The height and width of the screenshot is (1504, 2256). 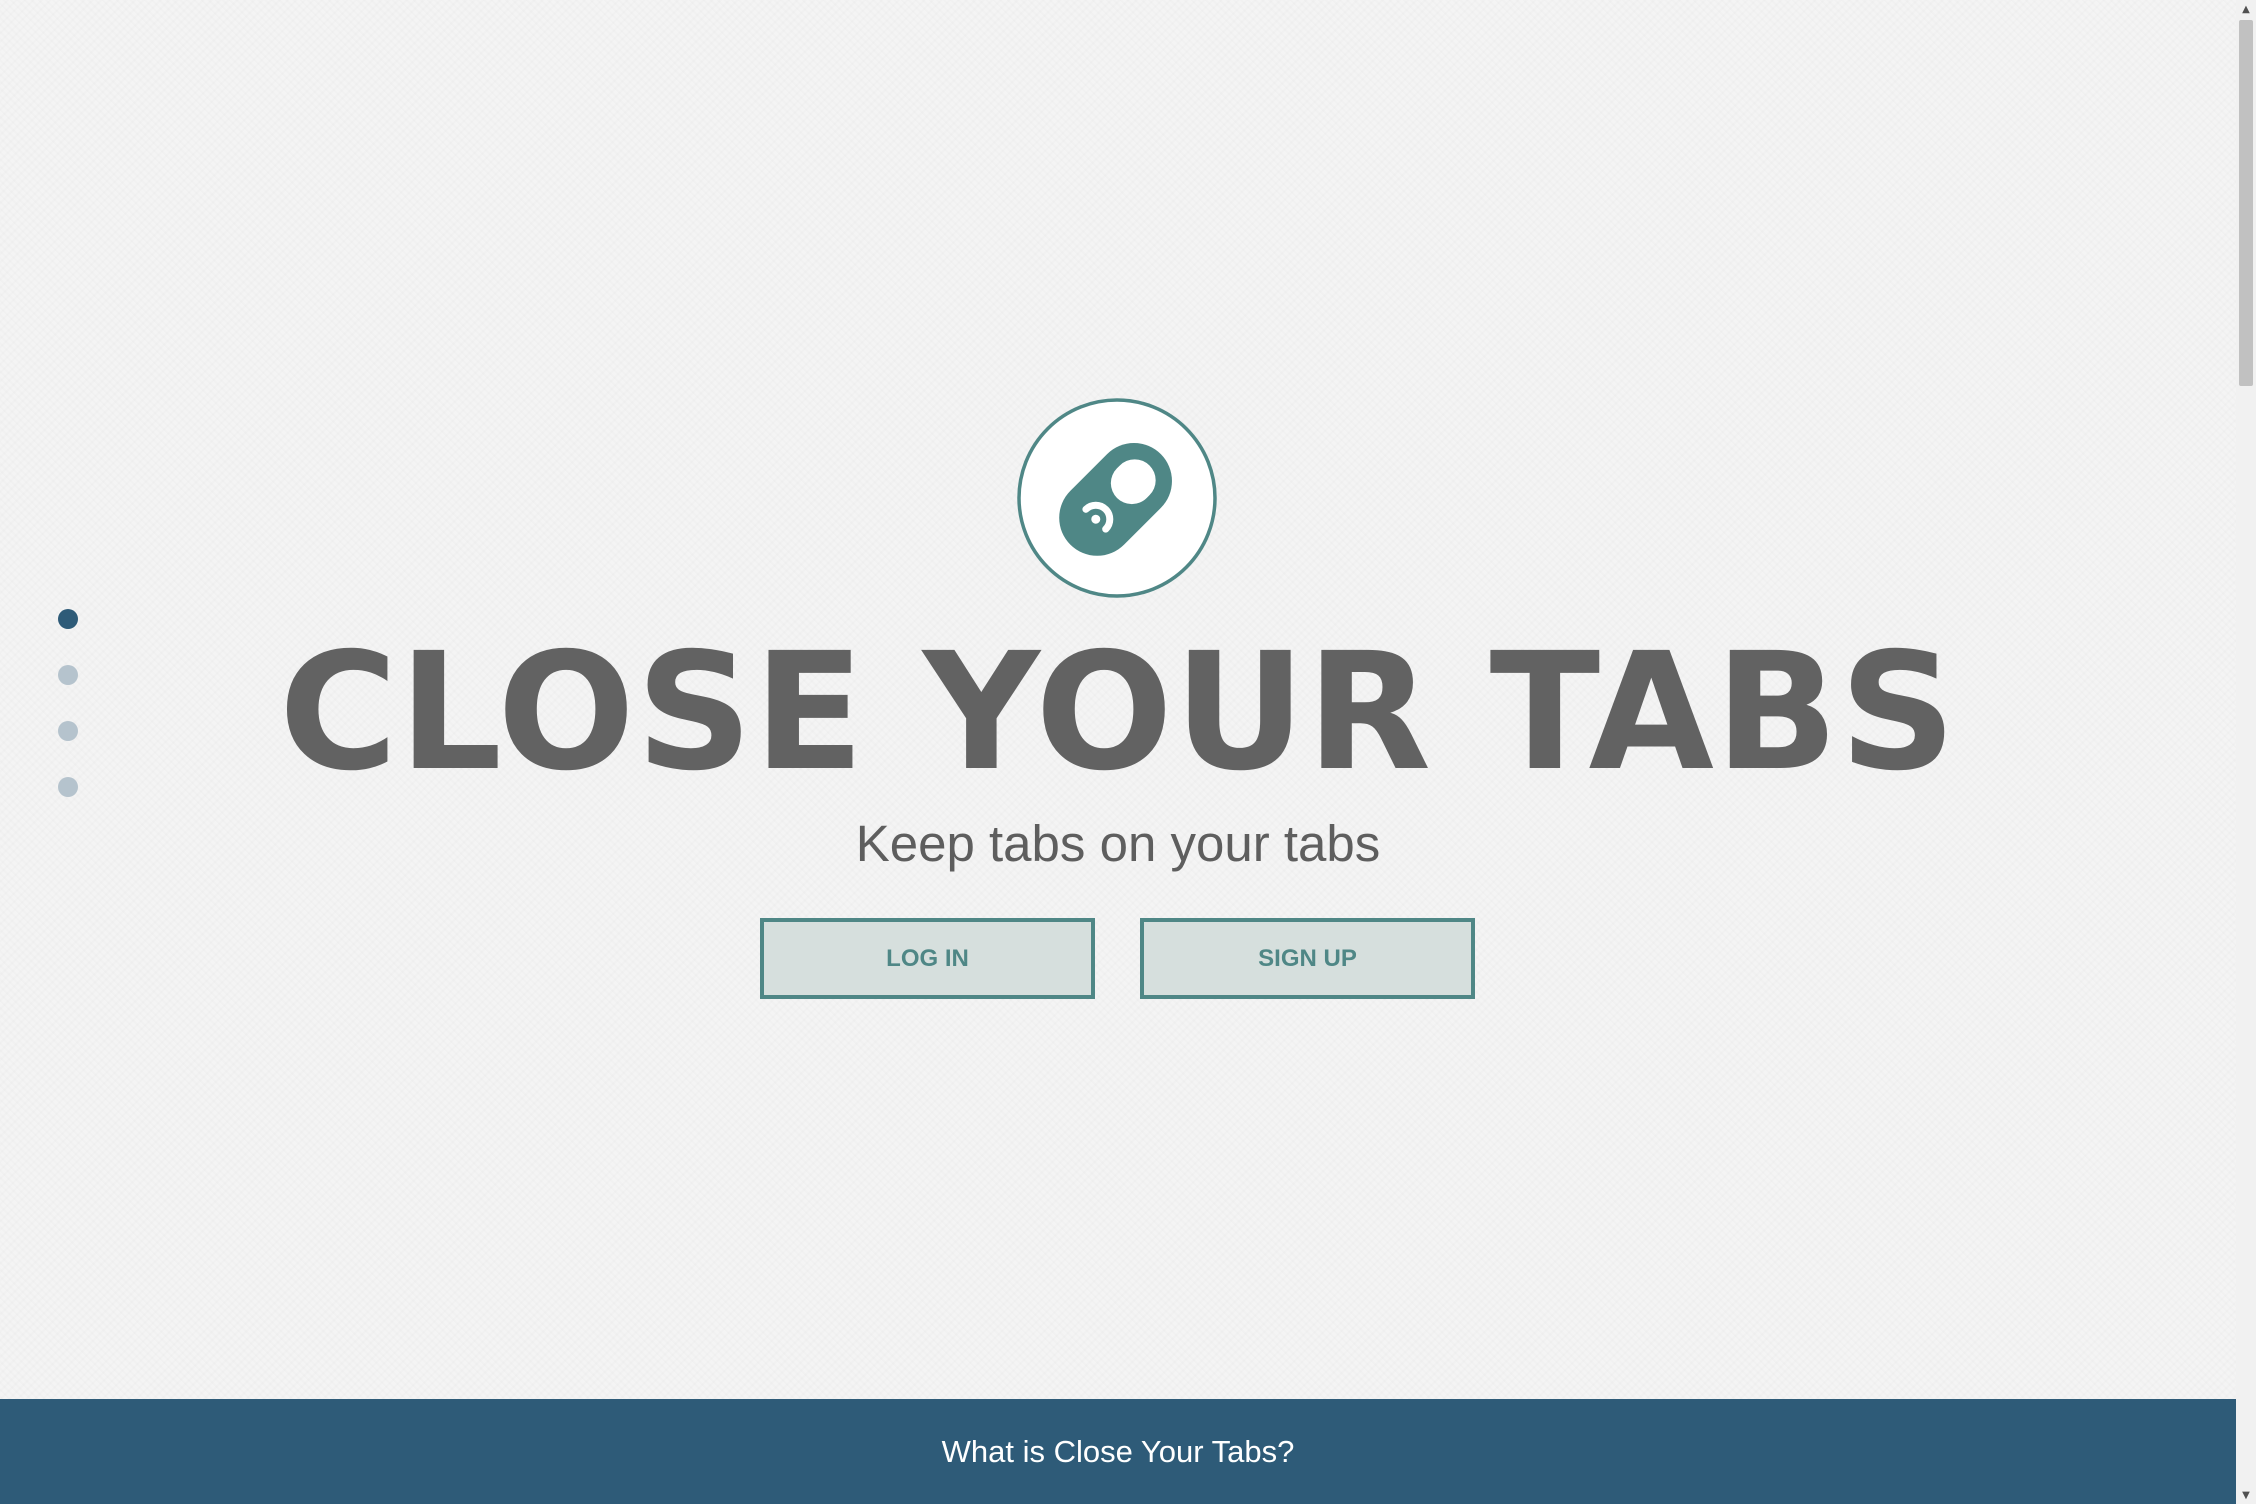 I want to click on about-section-title: What is Close Your Tabs?, so click(x=1118, y=1451).